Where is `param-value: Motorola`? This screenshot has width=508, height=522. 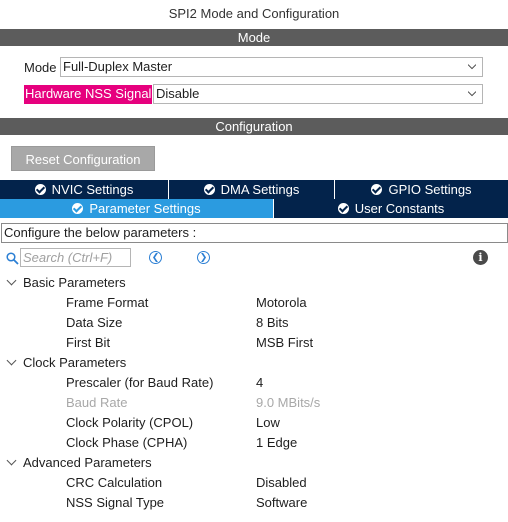
param-value: Motorola is located at coordinates (281, 302).